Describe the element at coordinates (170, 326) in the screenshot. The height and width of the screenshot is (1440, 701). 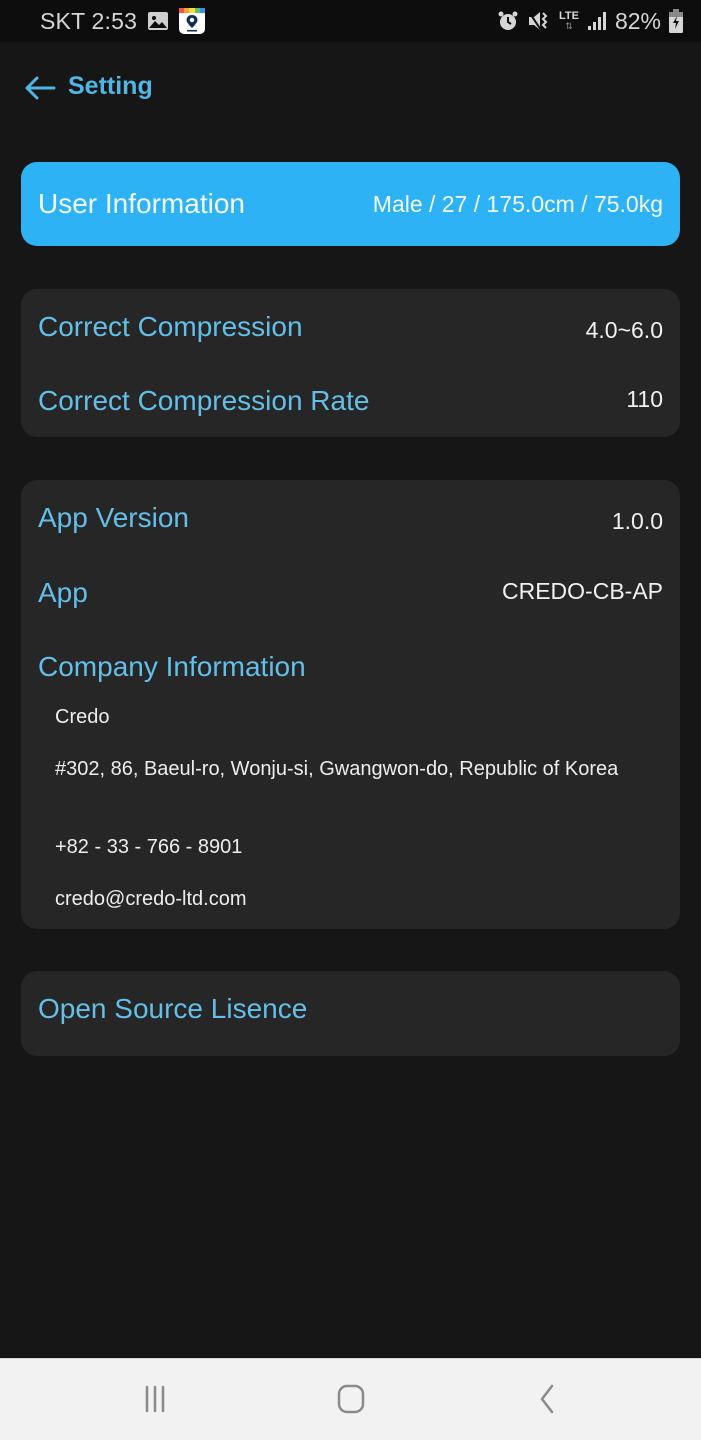
I see `correct-compression-label: Correct Compression` at that location.